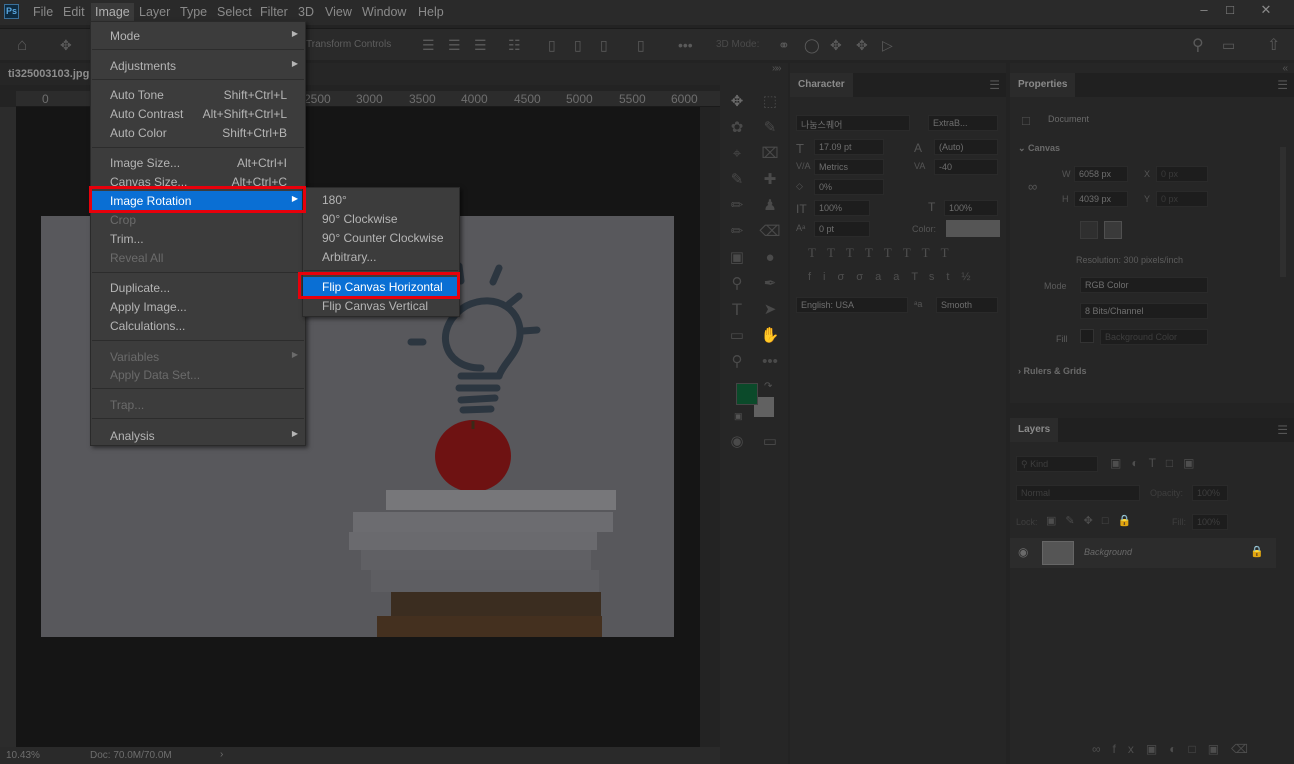  I want to click on menu-edit: Edit, so click(74, 12).